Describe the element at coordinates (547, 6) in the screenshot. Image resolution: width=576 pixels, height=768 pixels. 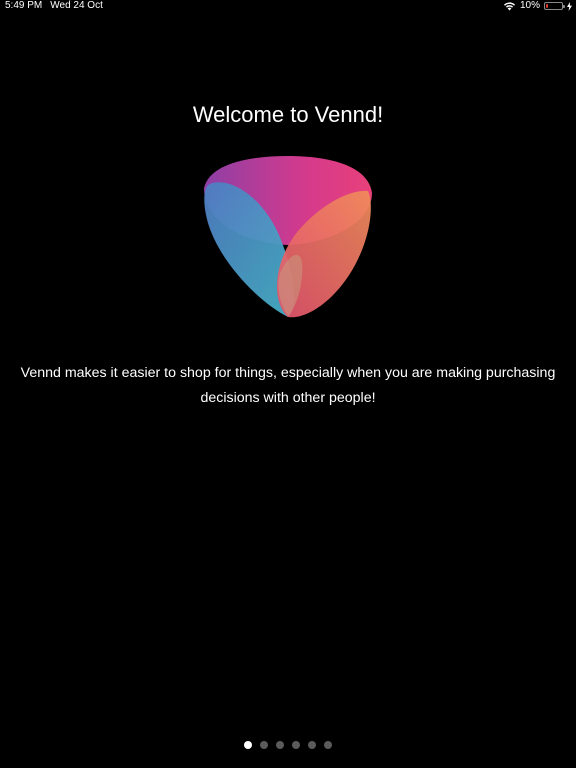
I see `battery-level-fill` at that location.